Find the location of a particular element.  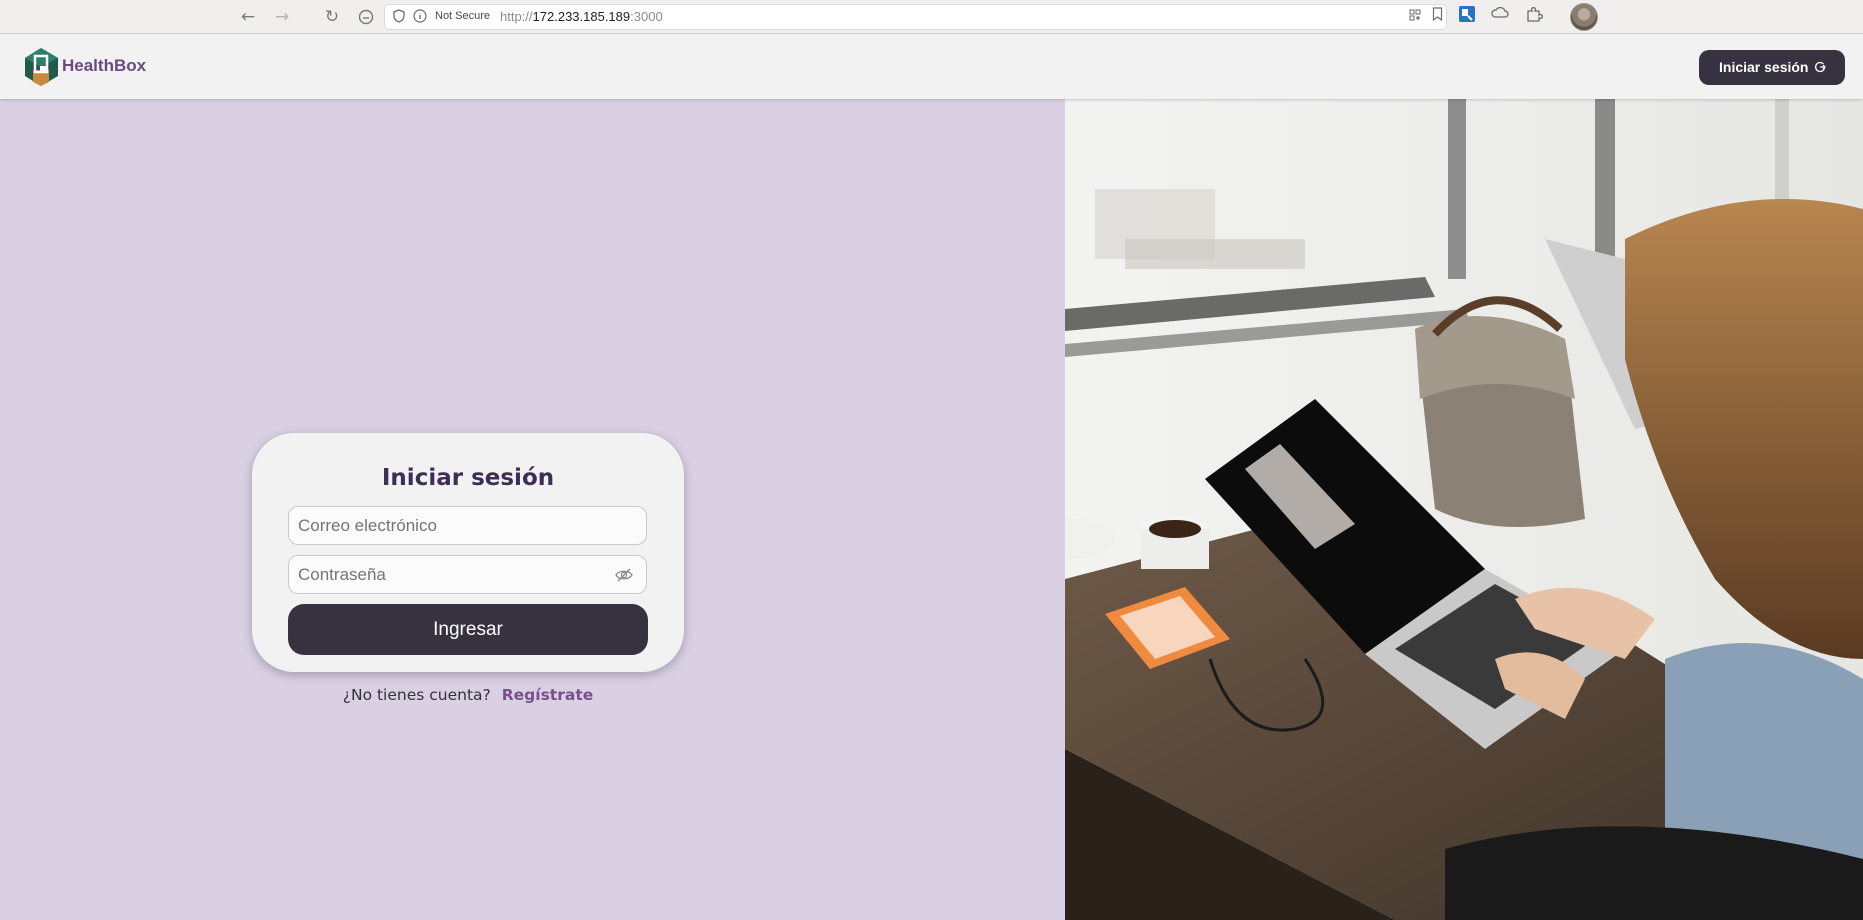

password-input is located at coordinates (467, 574).